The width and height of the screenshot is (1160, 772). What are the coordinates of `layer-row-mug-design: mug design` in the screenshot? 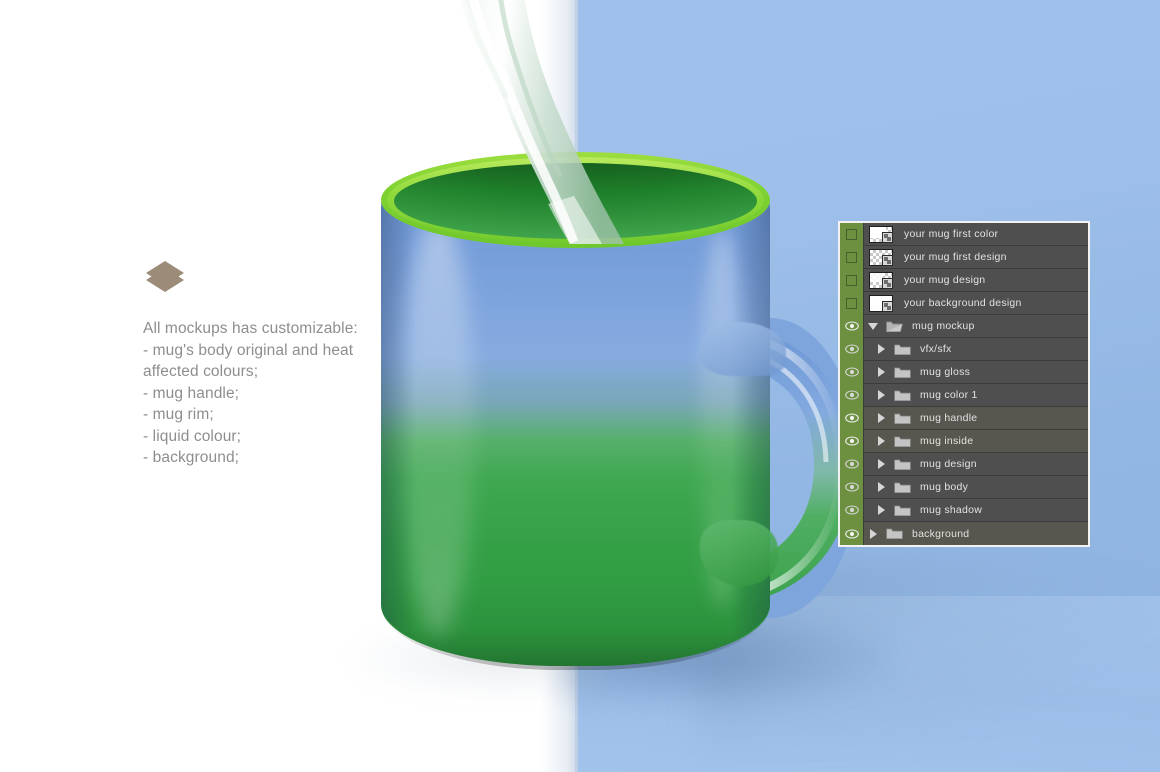 It's located at (964, 464).